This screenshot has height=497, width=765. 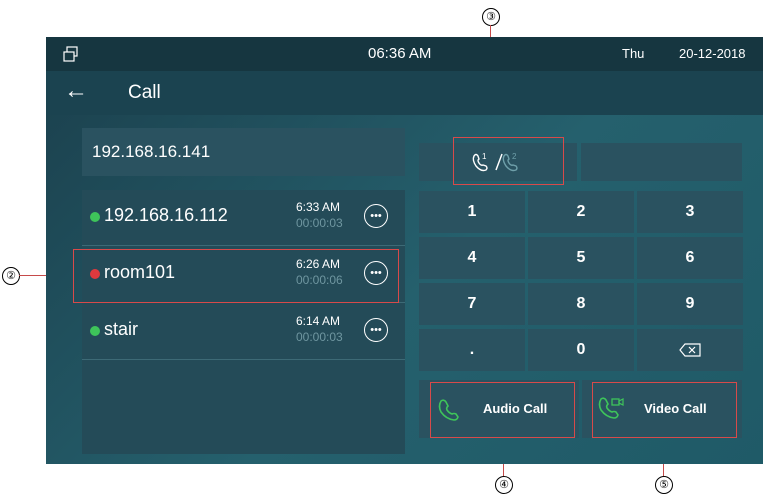 What do you see at coordinates (690, 258) in the screenshot?
I see `key-6: 6` at bounding box center [690, 258].